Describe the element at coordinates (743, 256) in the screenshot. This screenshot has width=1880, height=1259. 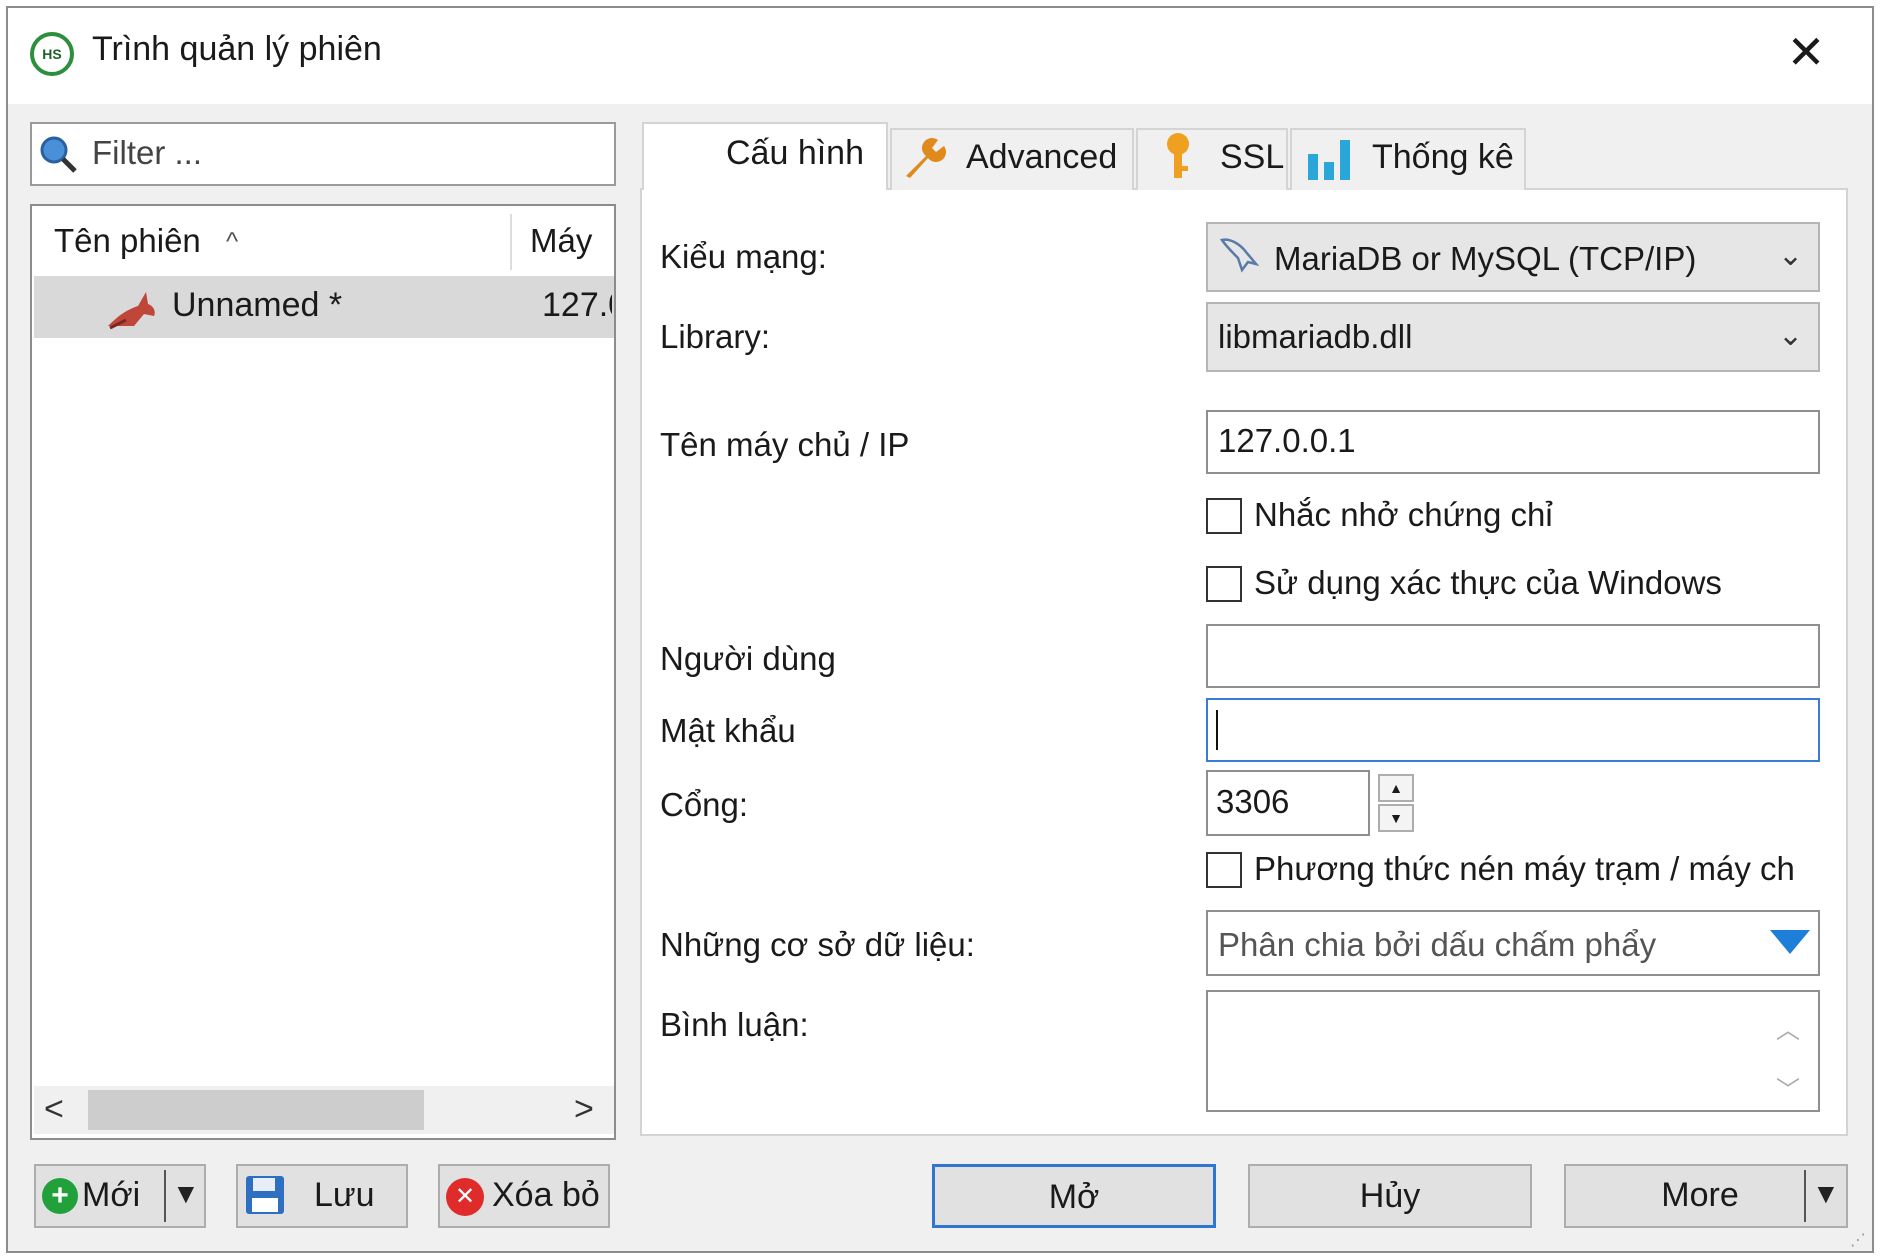
I see `network-type-label: Kiểu mạng:` at that location.